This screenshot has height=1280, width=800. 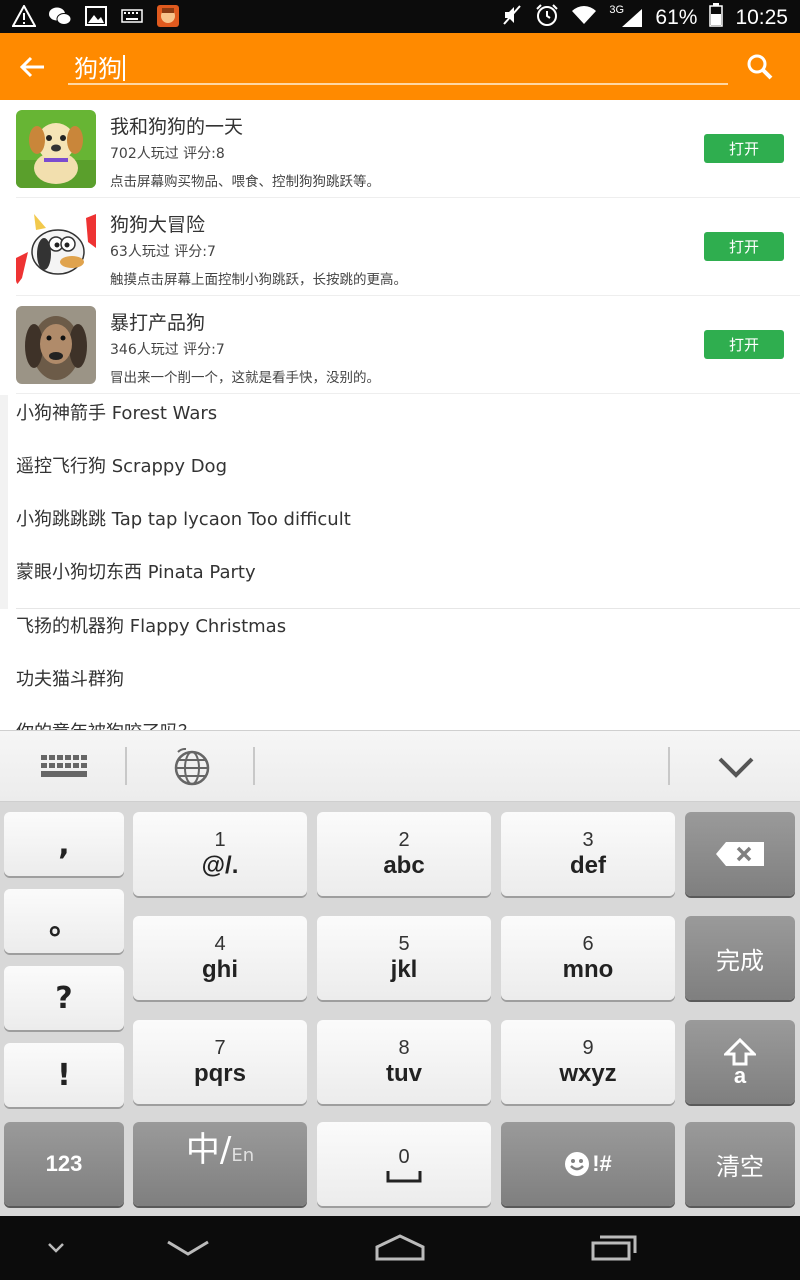 I want to click on shift-key: a, so click(x=740, y=1062).